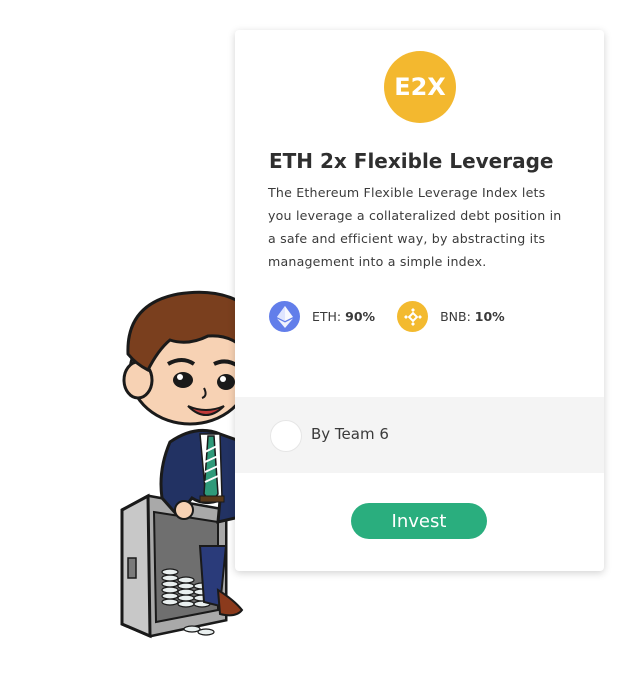 The width and height of the screenshot is (638, 679). Describe the element at coordinates (350, 434) in the screenshot. I see `author-label: By Team 6` at that location.